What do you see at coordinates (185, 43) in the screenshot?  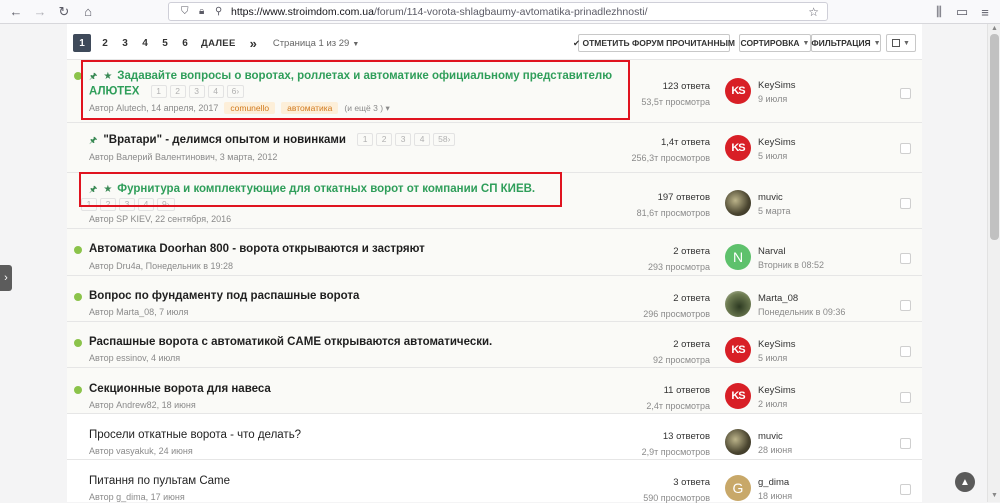 I see `page-6-button: 6` at bounding box center [185, 43].